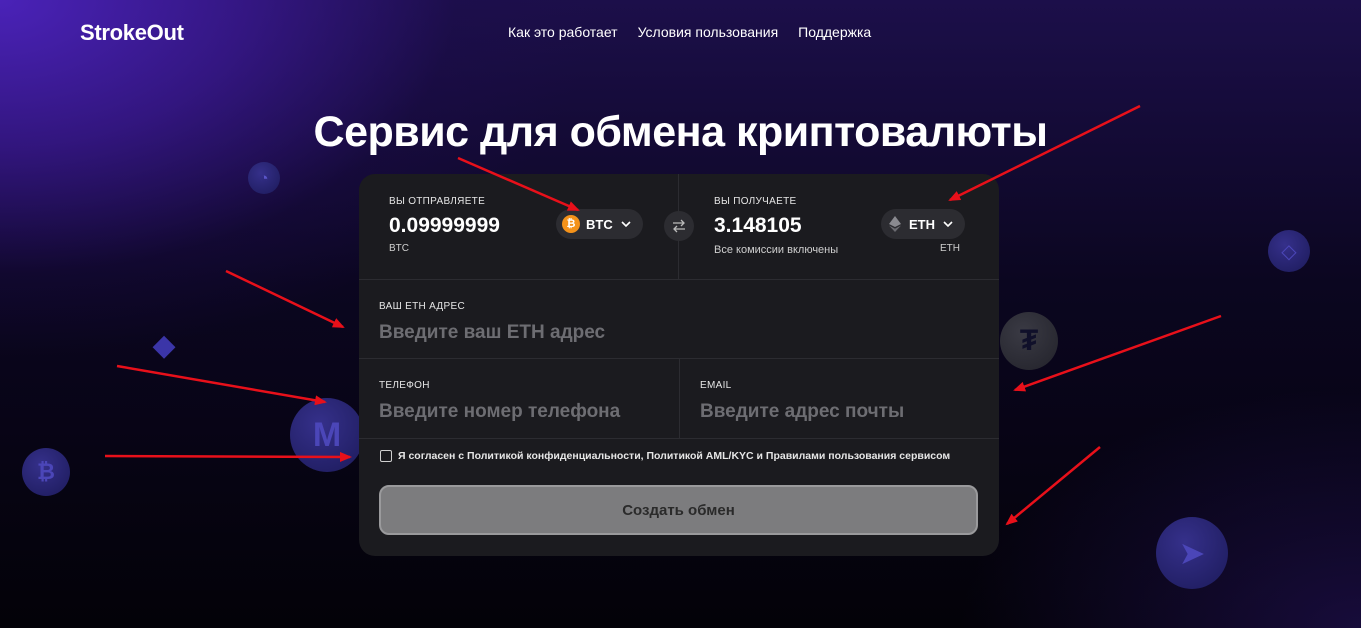 Image resolution: width=1361 pixels, height=628 pixels. I want to click on decorative-bitcoin-icon: ₿, so click(46, 472).